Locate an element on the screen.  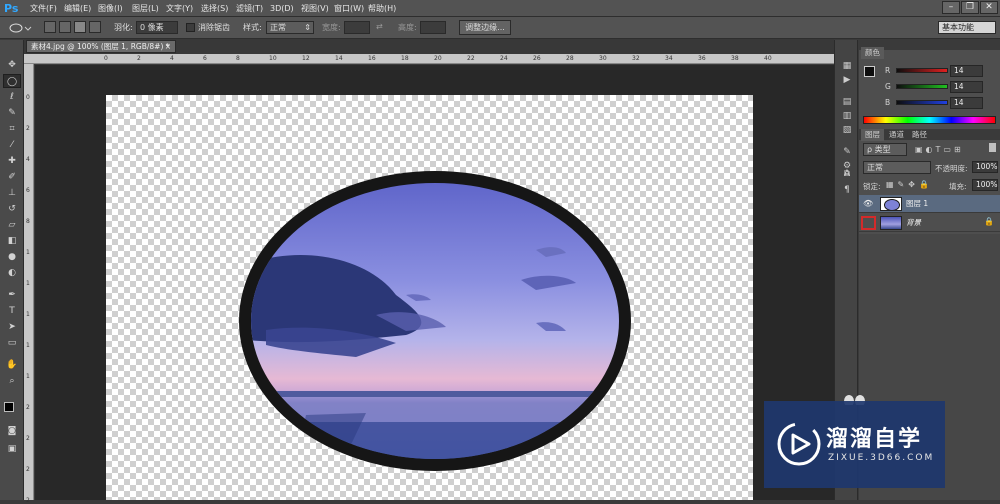
eye-icon: 👁 is located at coordinates (868, 203).